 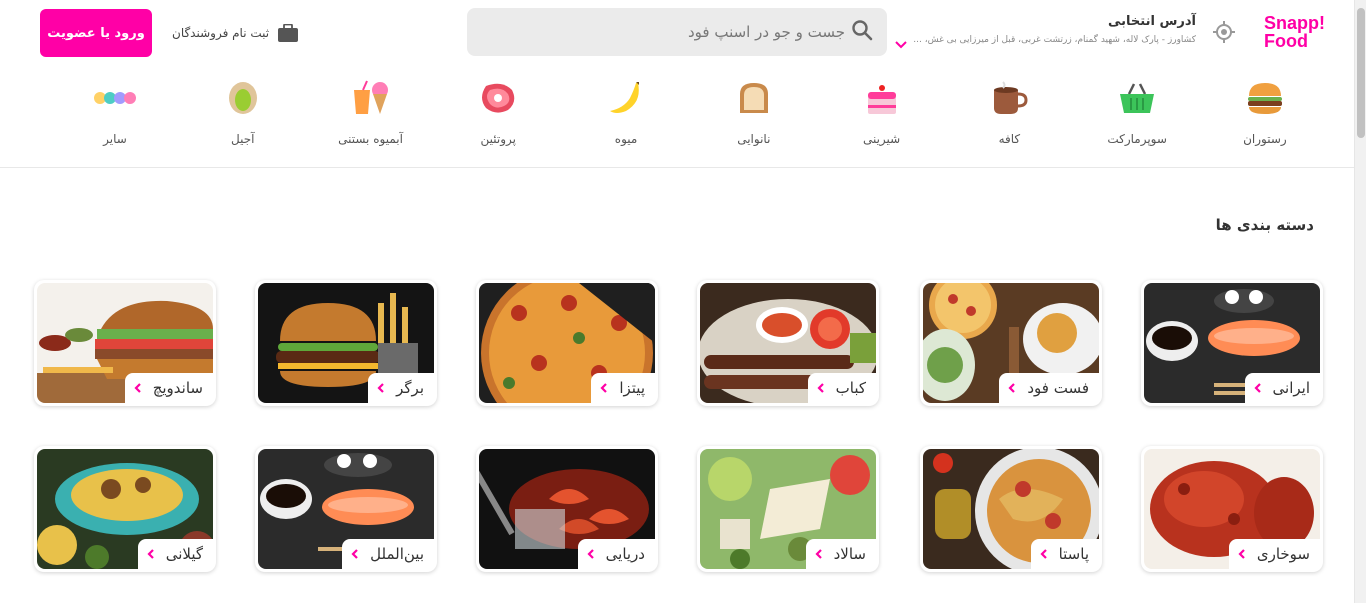 I want to click on category-label: سوخاری, so click(x=1283, y=554).